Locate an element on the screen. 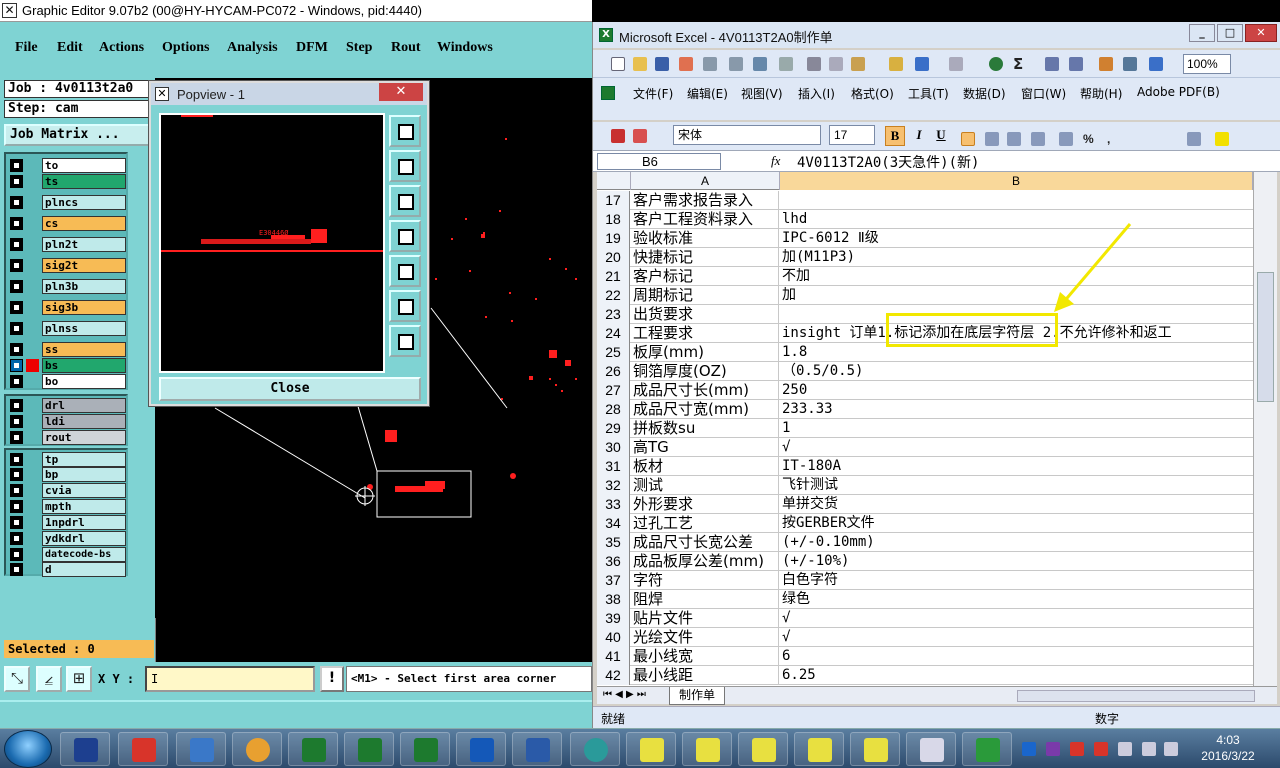  layer-row: to is located at coordinates (67, 165).